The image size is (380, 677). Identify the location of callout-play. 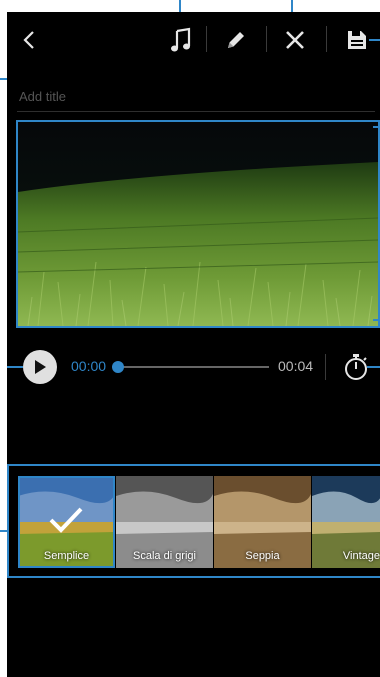
(15, 367).